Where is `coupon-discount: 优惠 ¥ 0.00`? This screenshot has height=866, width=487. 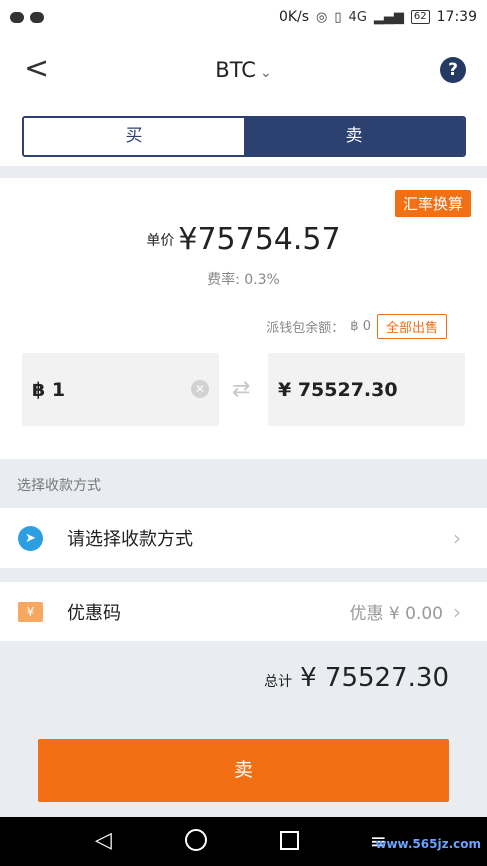 coupon-discount: 优惠 ¥ 0.00 is located at coordinates (396, 614).